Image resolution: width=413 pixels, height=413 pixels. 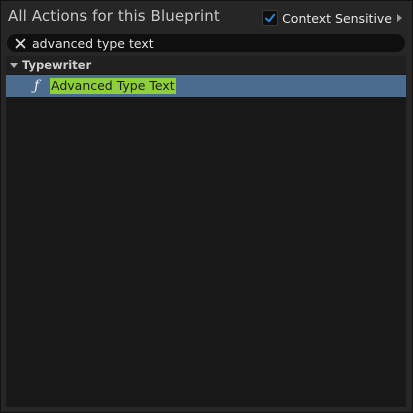 I want to click on list-item: ƒ Advanced Type Text, so click(x=206, y=86).